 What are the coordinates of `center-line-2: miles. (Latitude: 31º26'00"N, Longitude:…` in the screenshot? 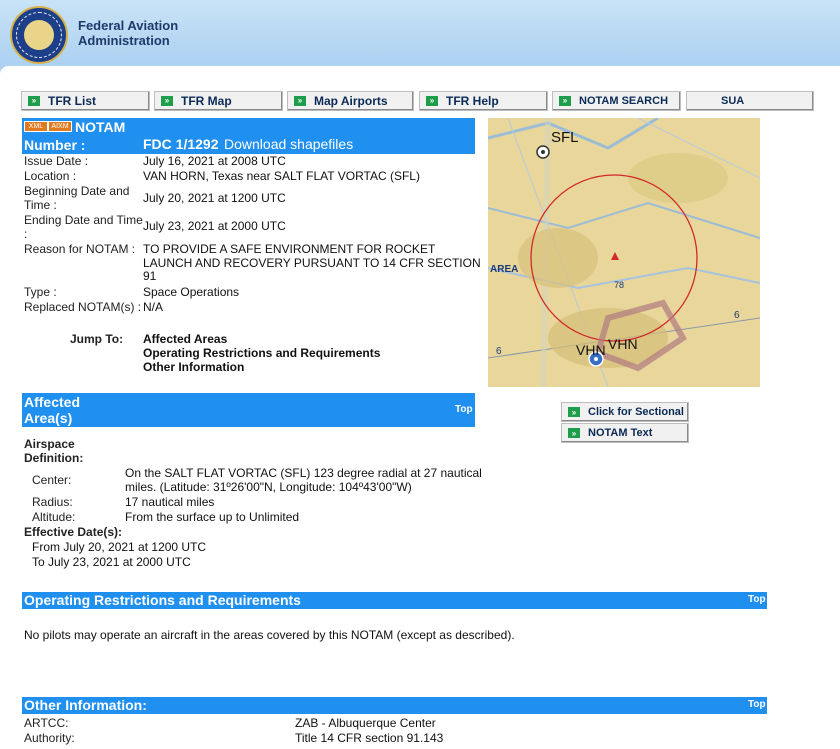 It's located at (268, 487).